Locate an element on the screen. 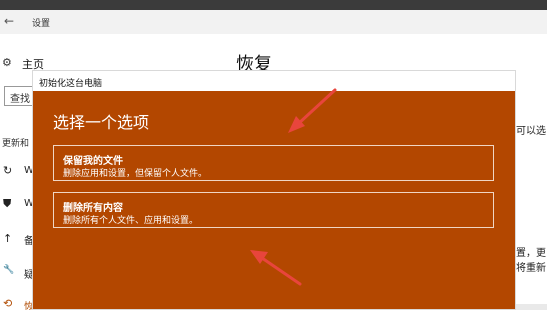 The width and height of the screenshot is (547, 310). title-bar is located at coordinates (273, 22).